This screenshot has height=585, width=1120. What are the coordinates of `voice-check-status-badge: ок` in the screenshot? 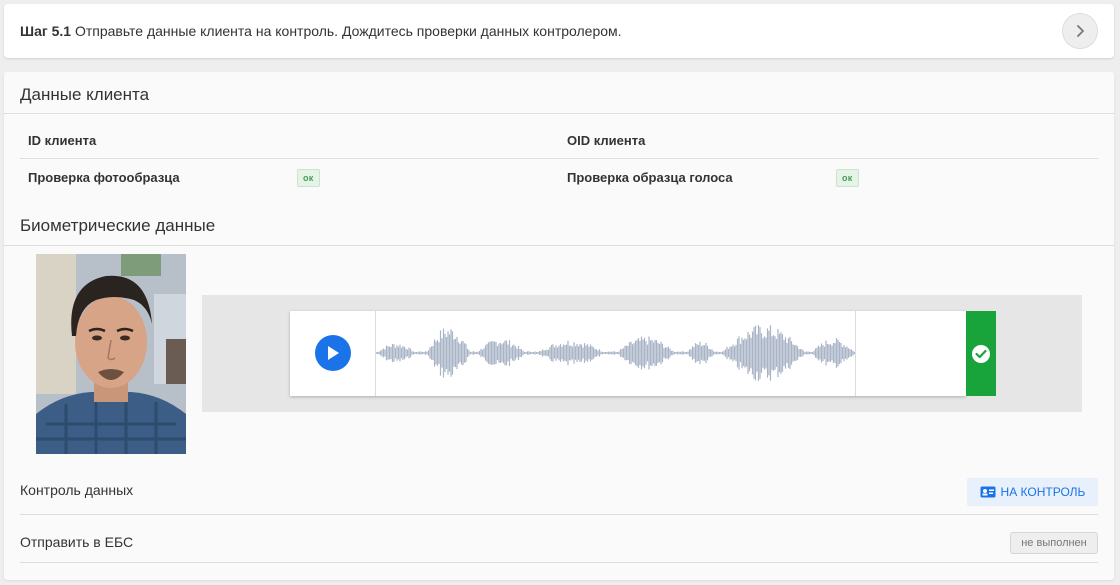 It's located at (847, 178).